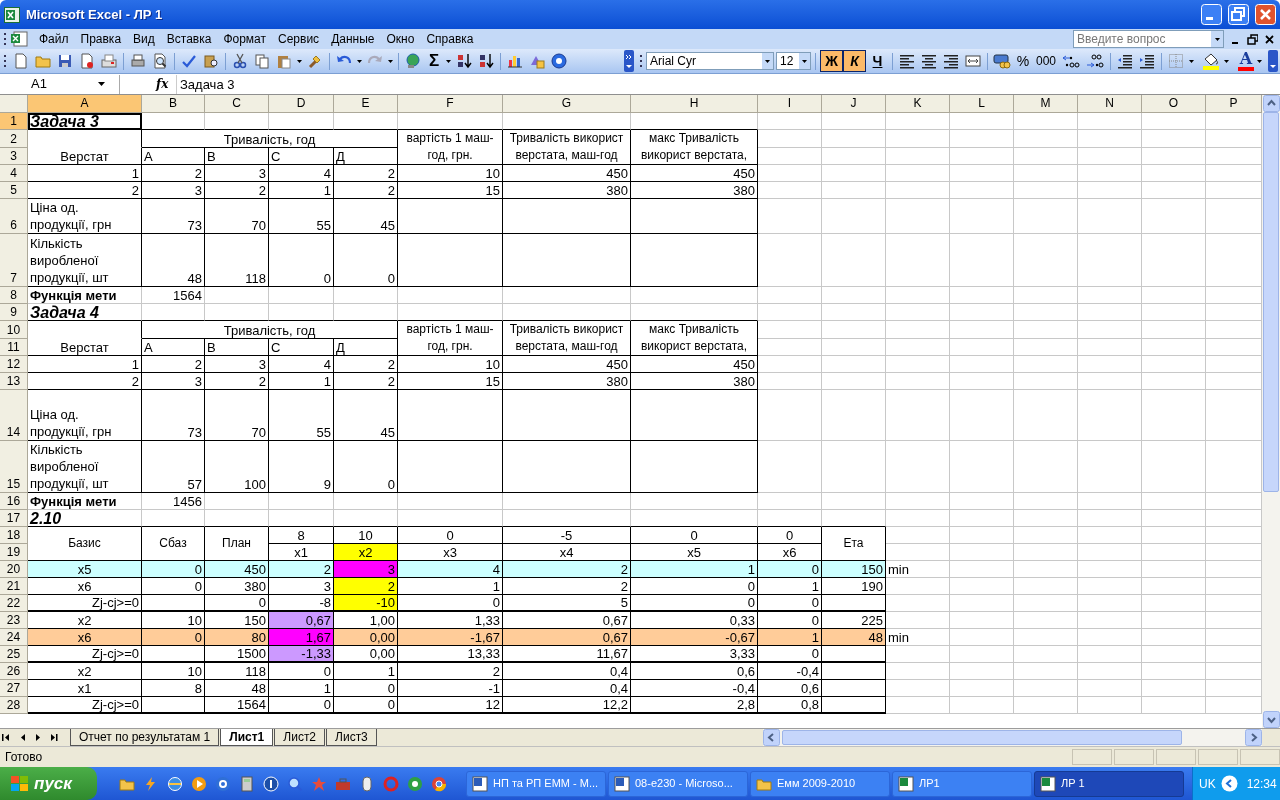 This screenshot has height=800, width=1280. What do you see at coordinates (907, 61) in the screenshot?
I see `align-left-icon` at bounding box center [907, 61].